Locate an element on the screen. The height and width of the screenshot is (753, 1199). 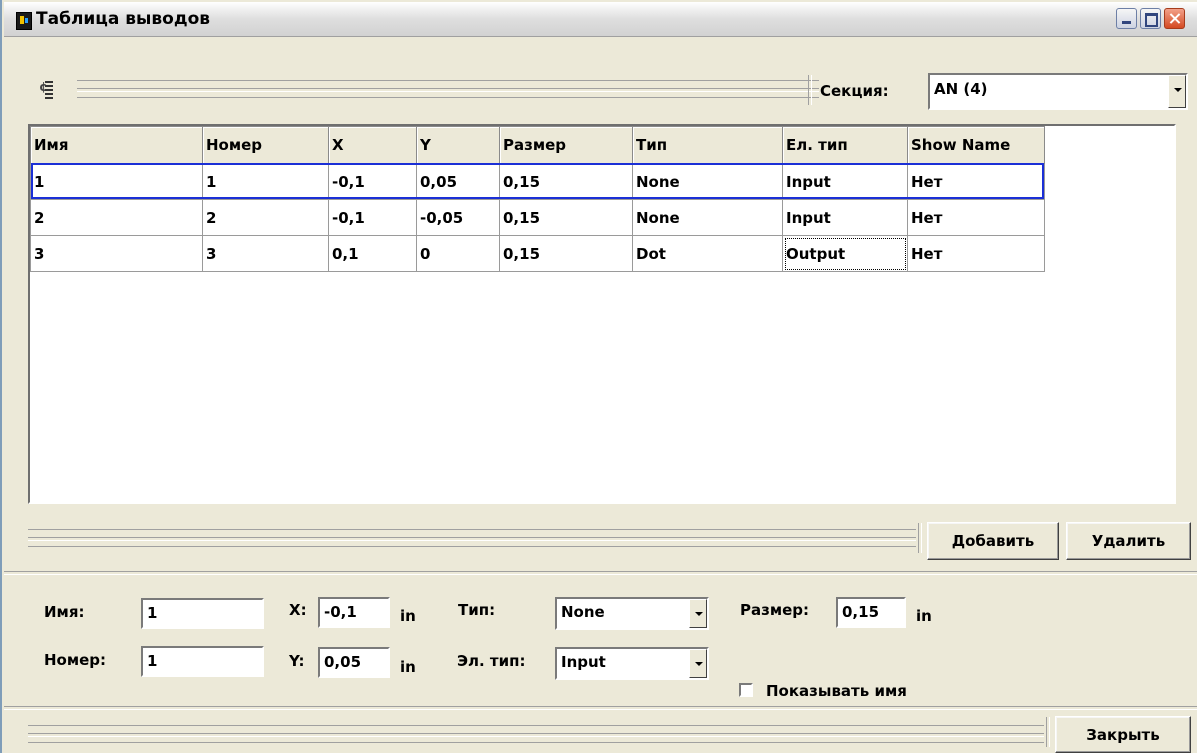
type-label: Тип: is located at coordinates (477, 610).